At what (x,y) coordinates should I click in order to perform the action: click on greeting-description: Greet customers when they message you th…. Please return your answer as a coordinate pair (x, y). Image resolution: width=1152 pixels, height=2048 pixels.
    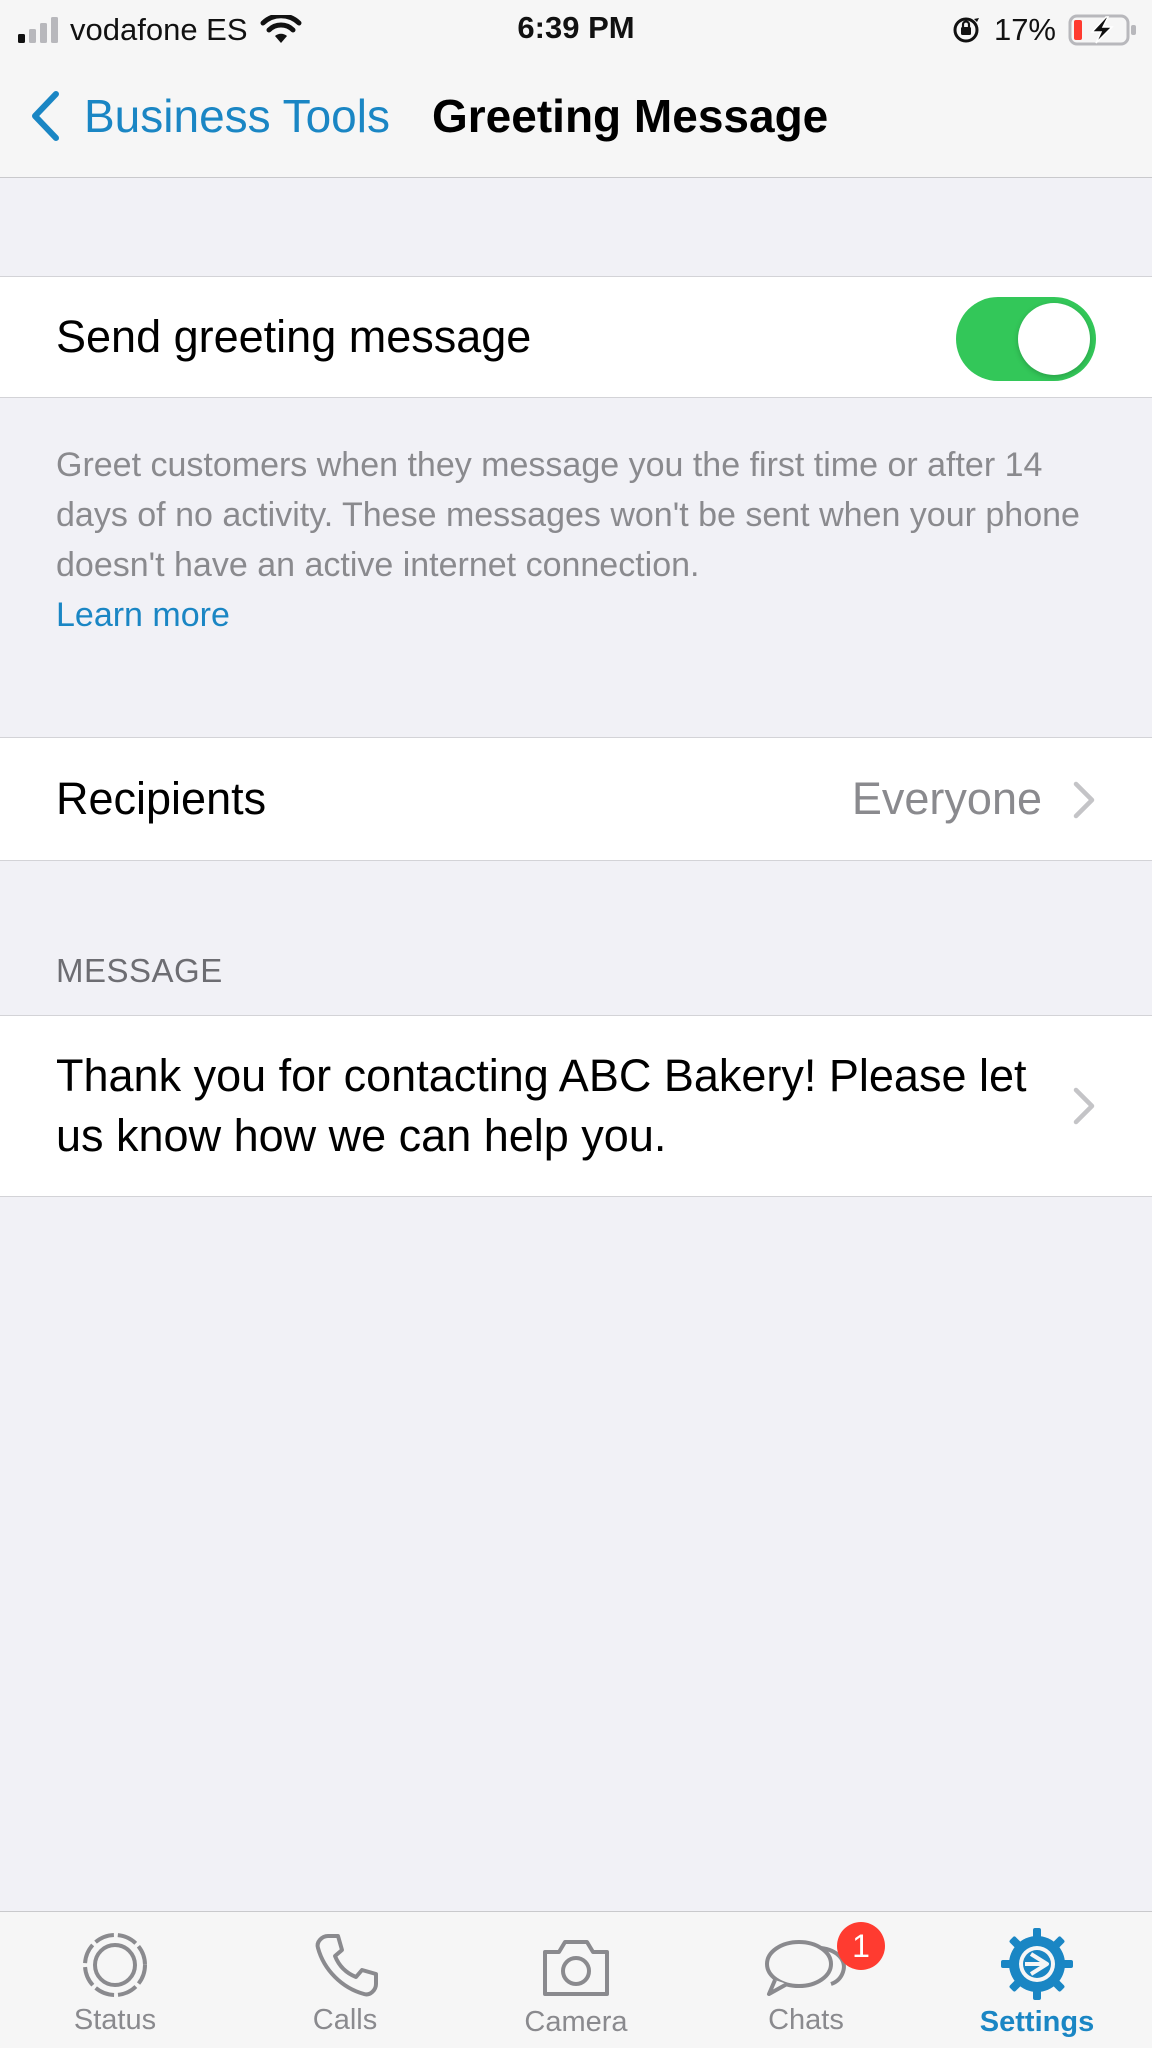
    Looking at the image, I should click on (586, 540).